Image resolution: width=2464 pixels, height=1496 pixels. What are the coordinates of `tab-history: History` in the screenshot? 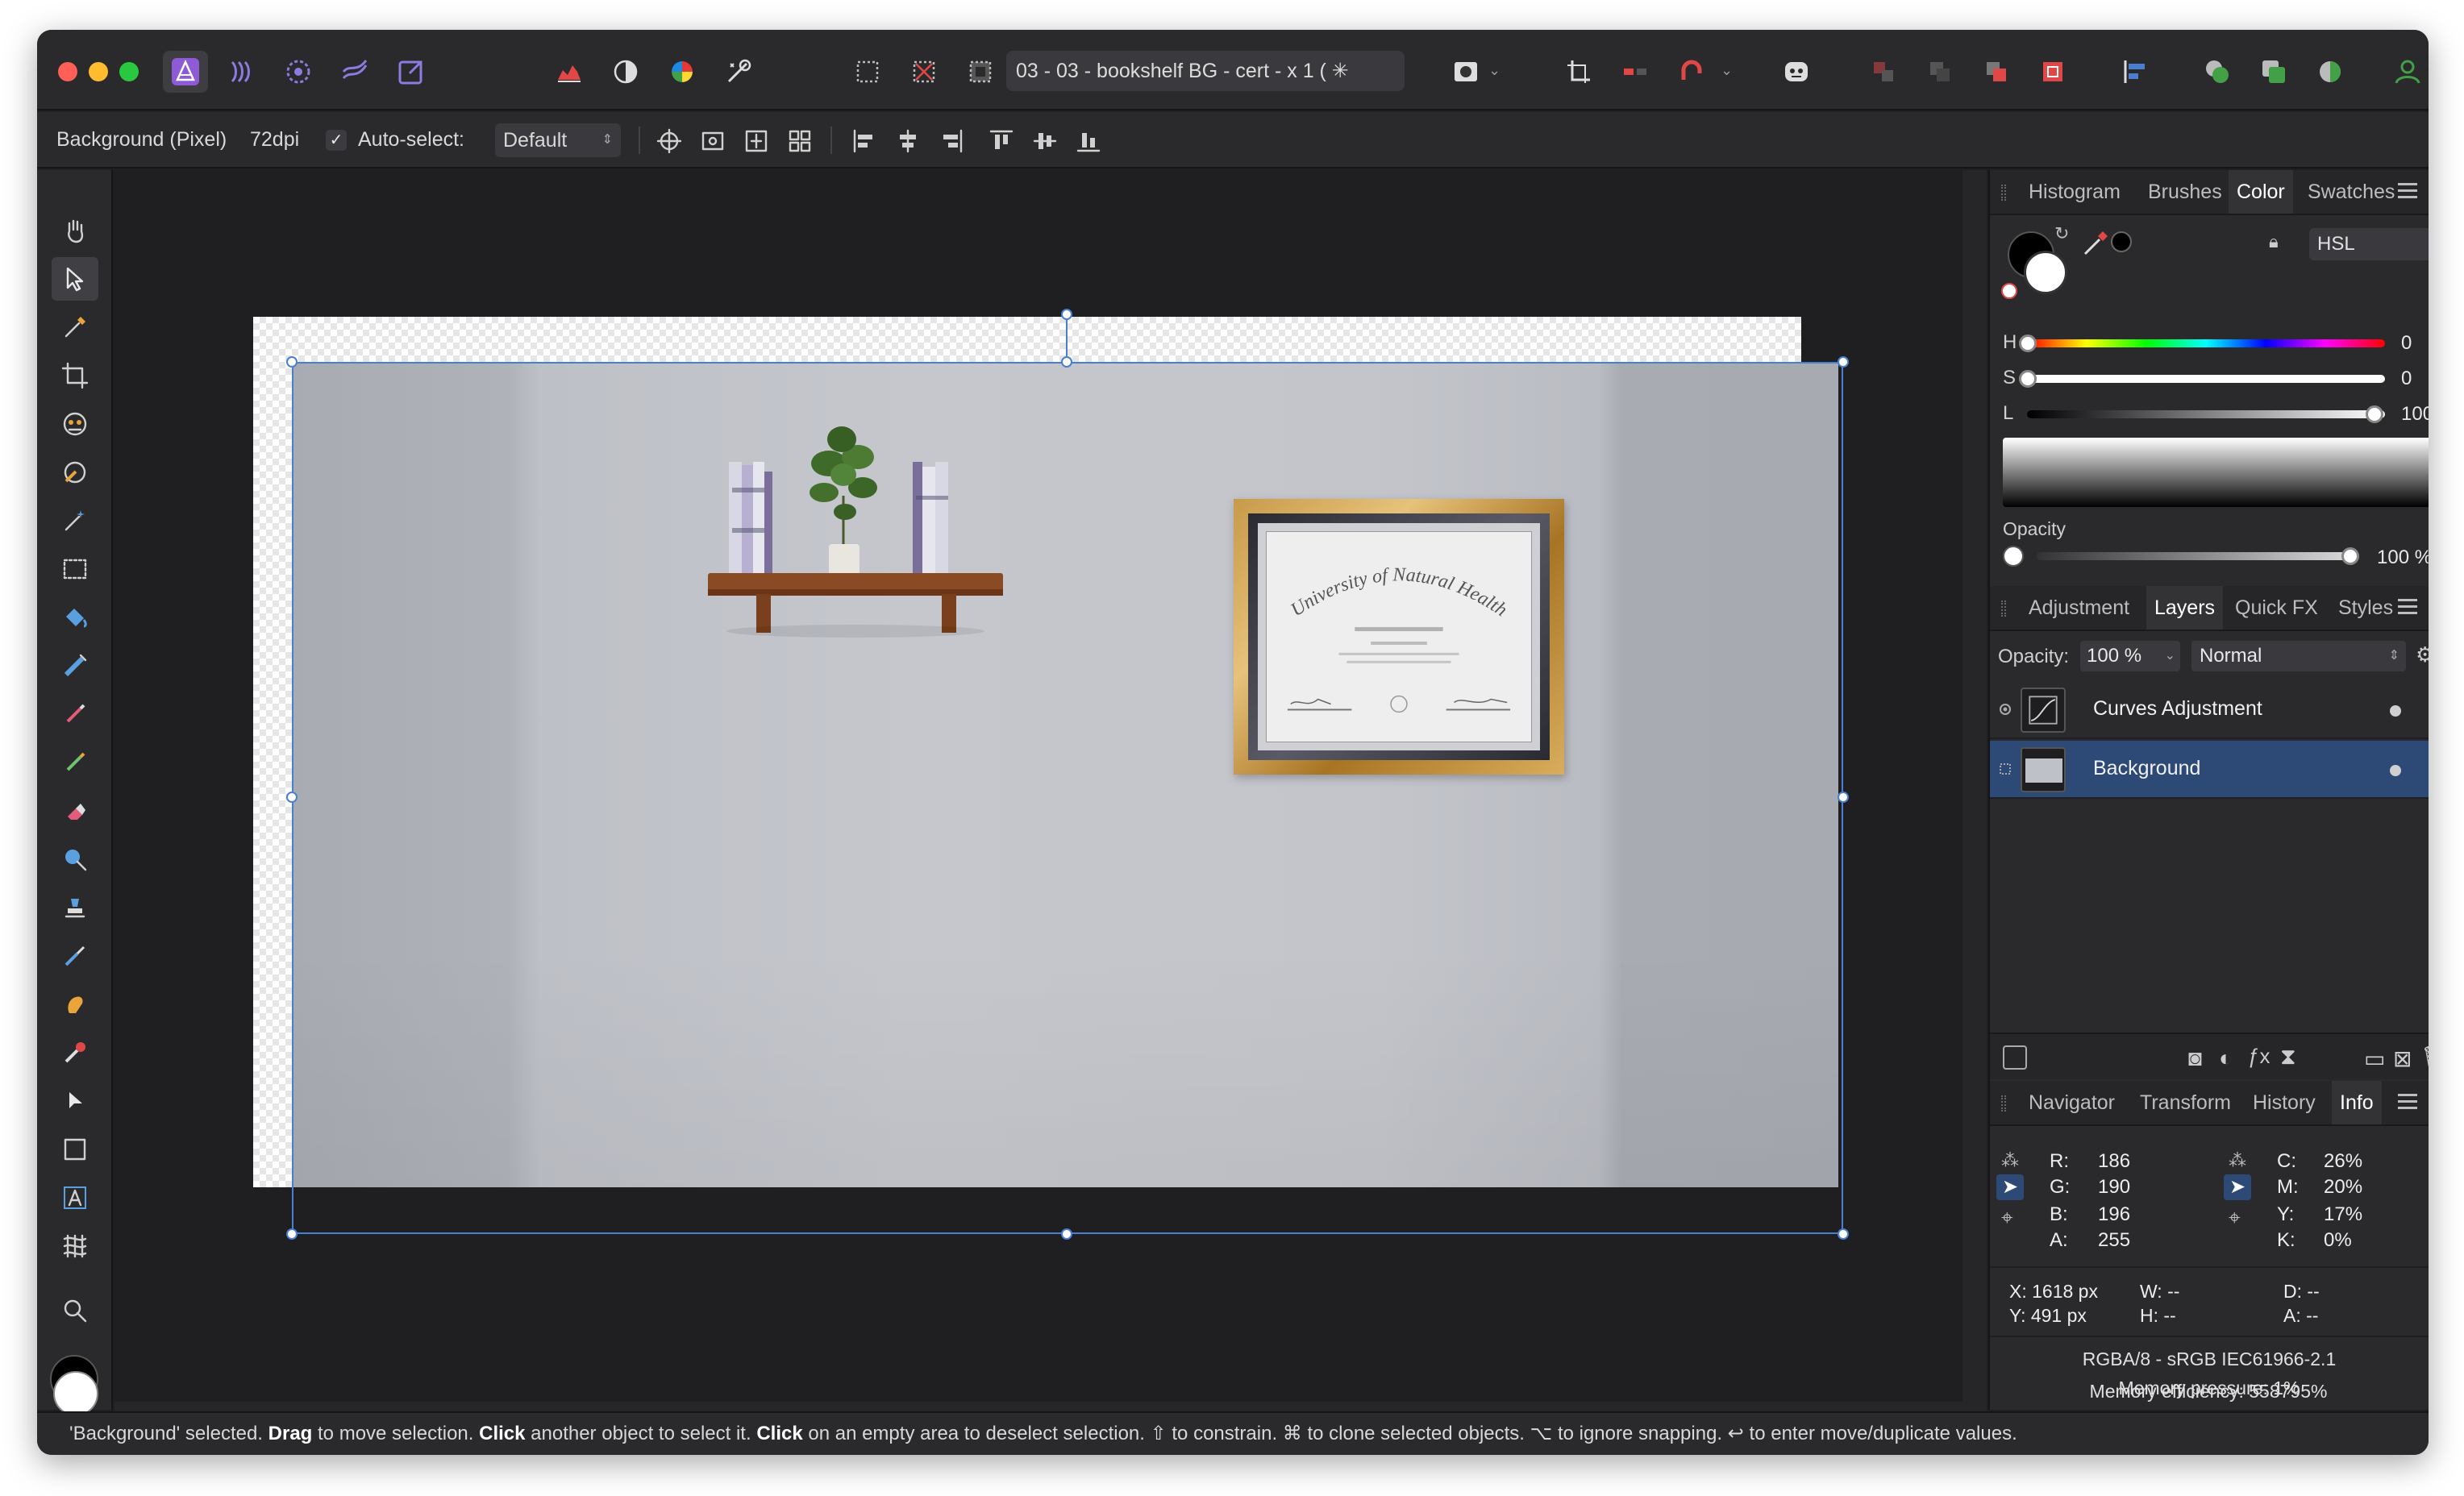 It's located at (2284, 1102).